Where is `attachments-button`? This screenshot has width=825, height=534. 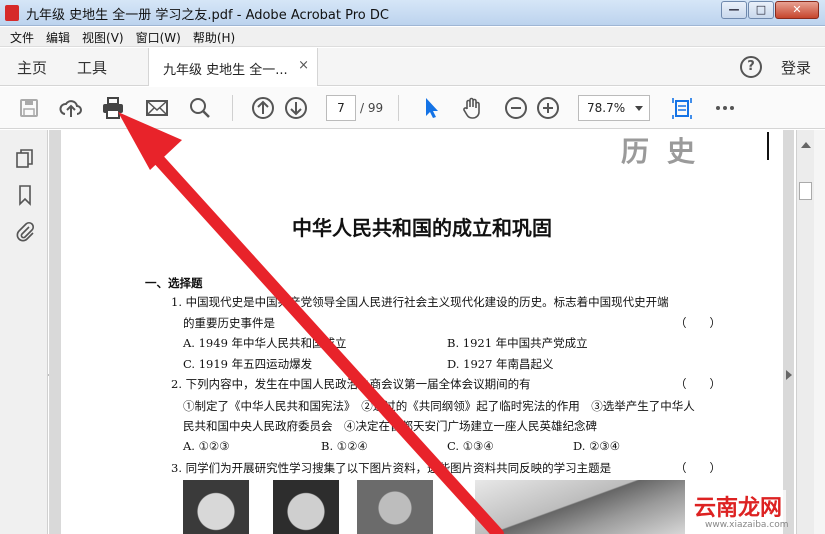
attachments-button is located at coordinates (25, 231).